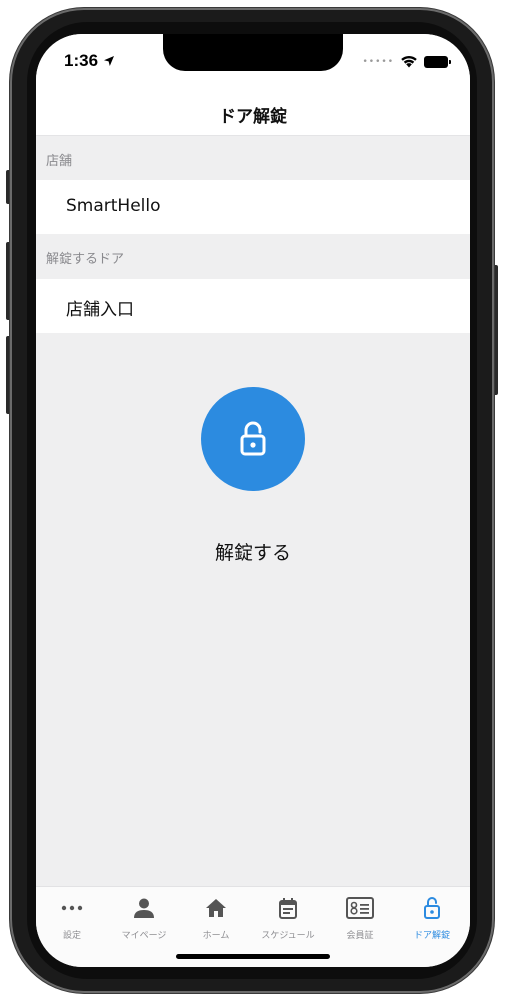 This screenshot has height=1000, width=505. I want to click on unlock-button, so click(253, 439).